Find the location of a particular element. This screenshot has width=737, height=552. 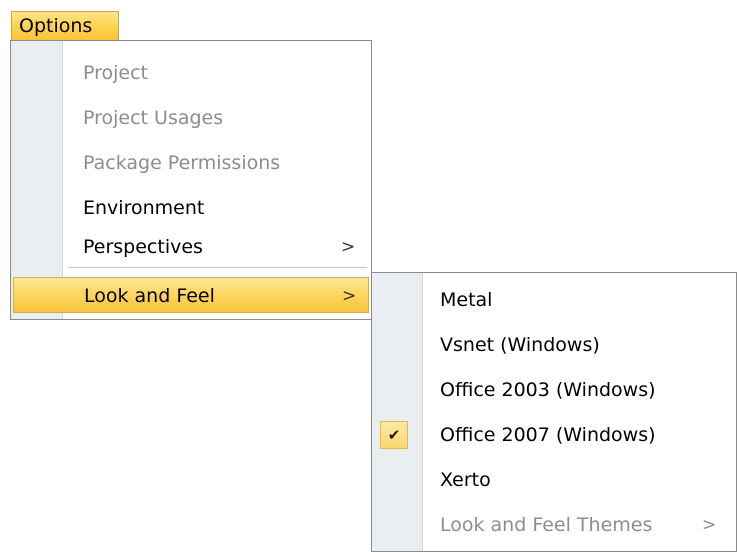

menu-item-label: Xerto is located at coordinates (465, 480).